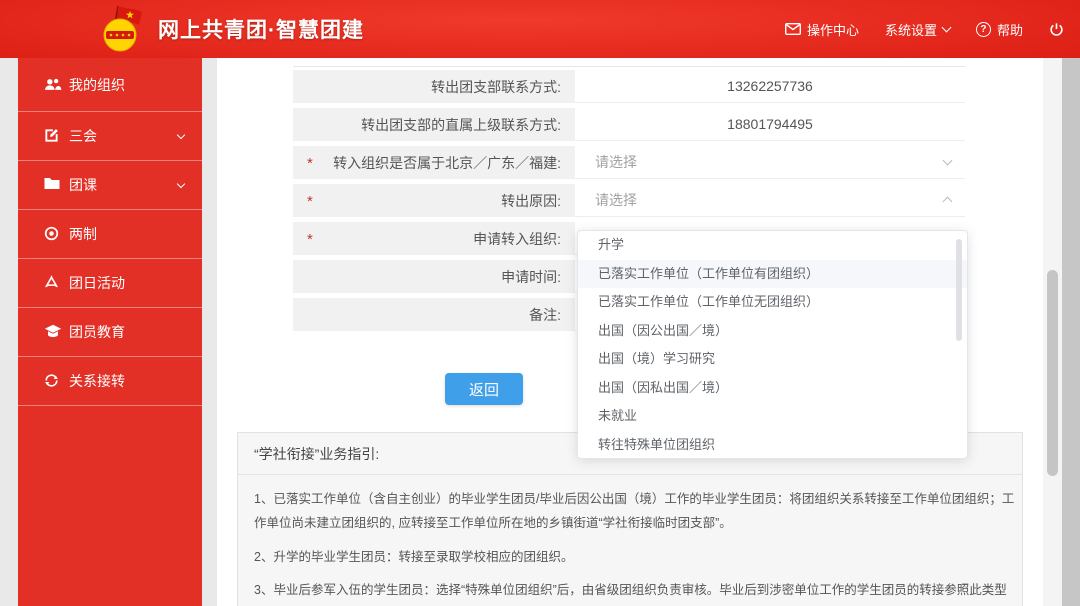 The image size is (1080, 606). Describe the element at coordinates (53, 381) in the screenshot. I see `sync-icon` at that location.